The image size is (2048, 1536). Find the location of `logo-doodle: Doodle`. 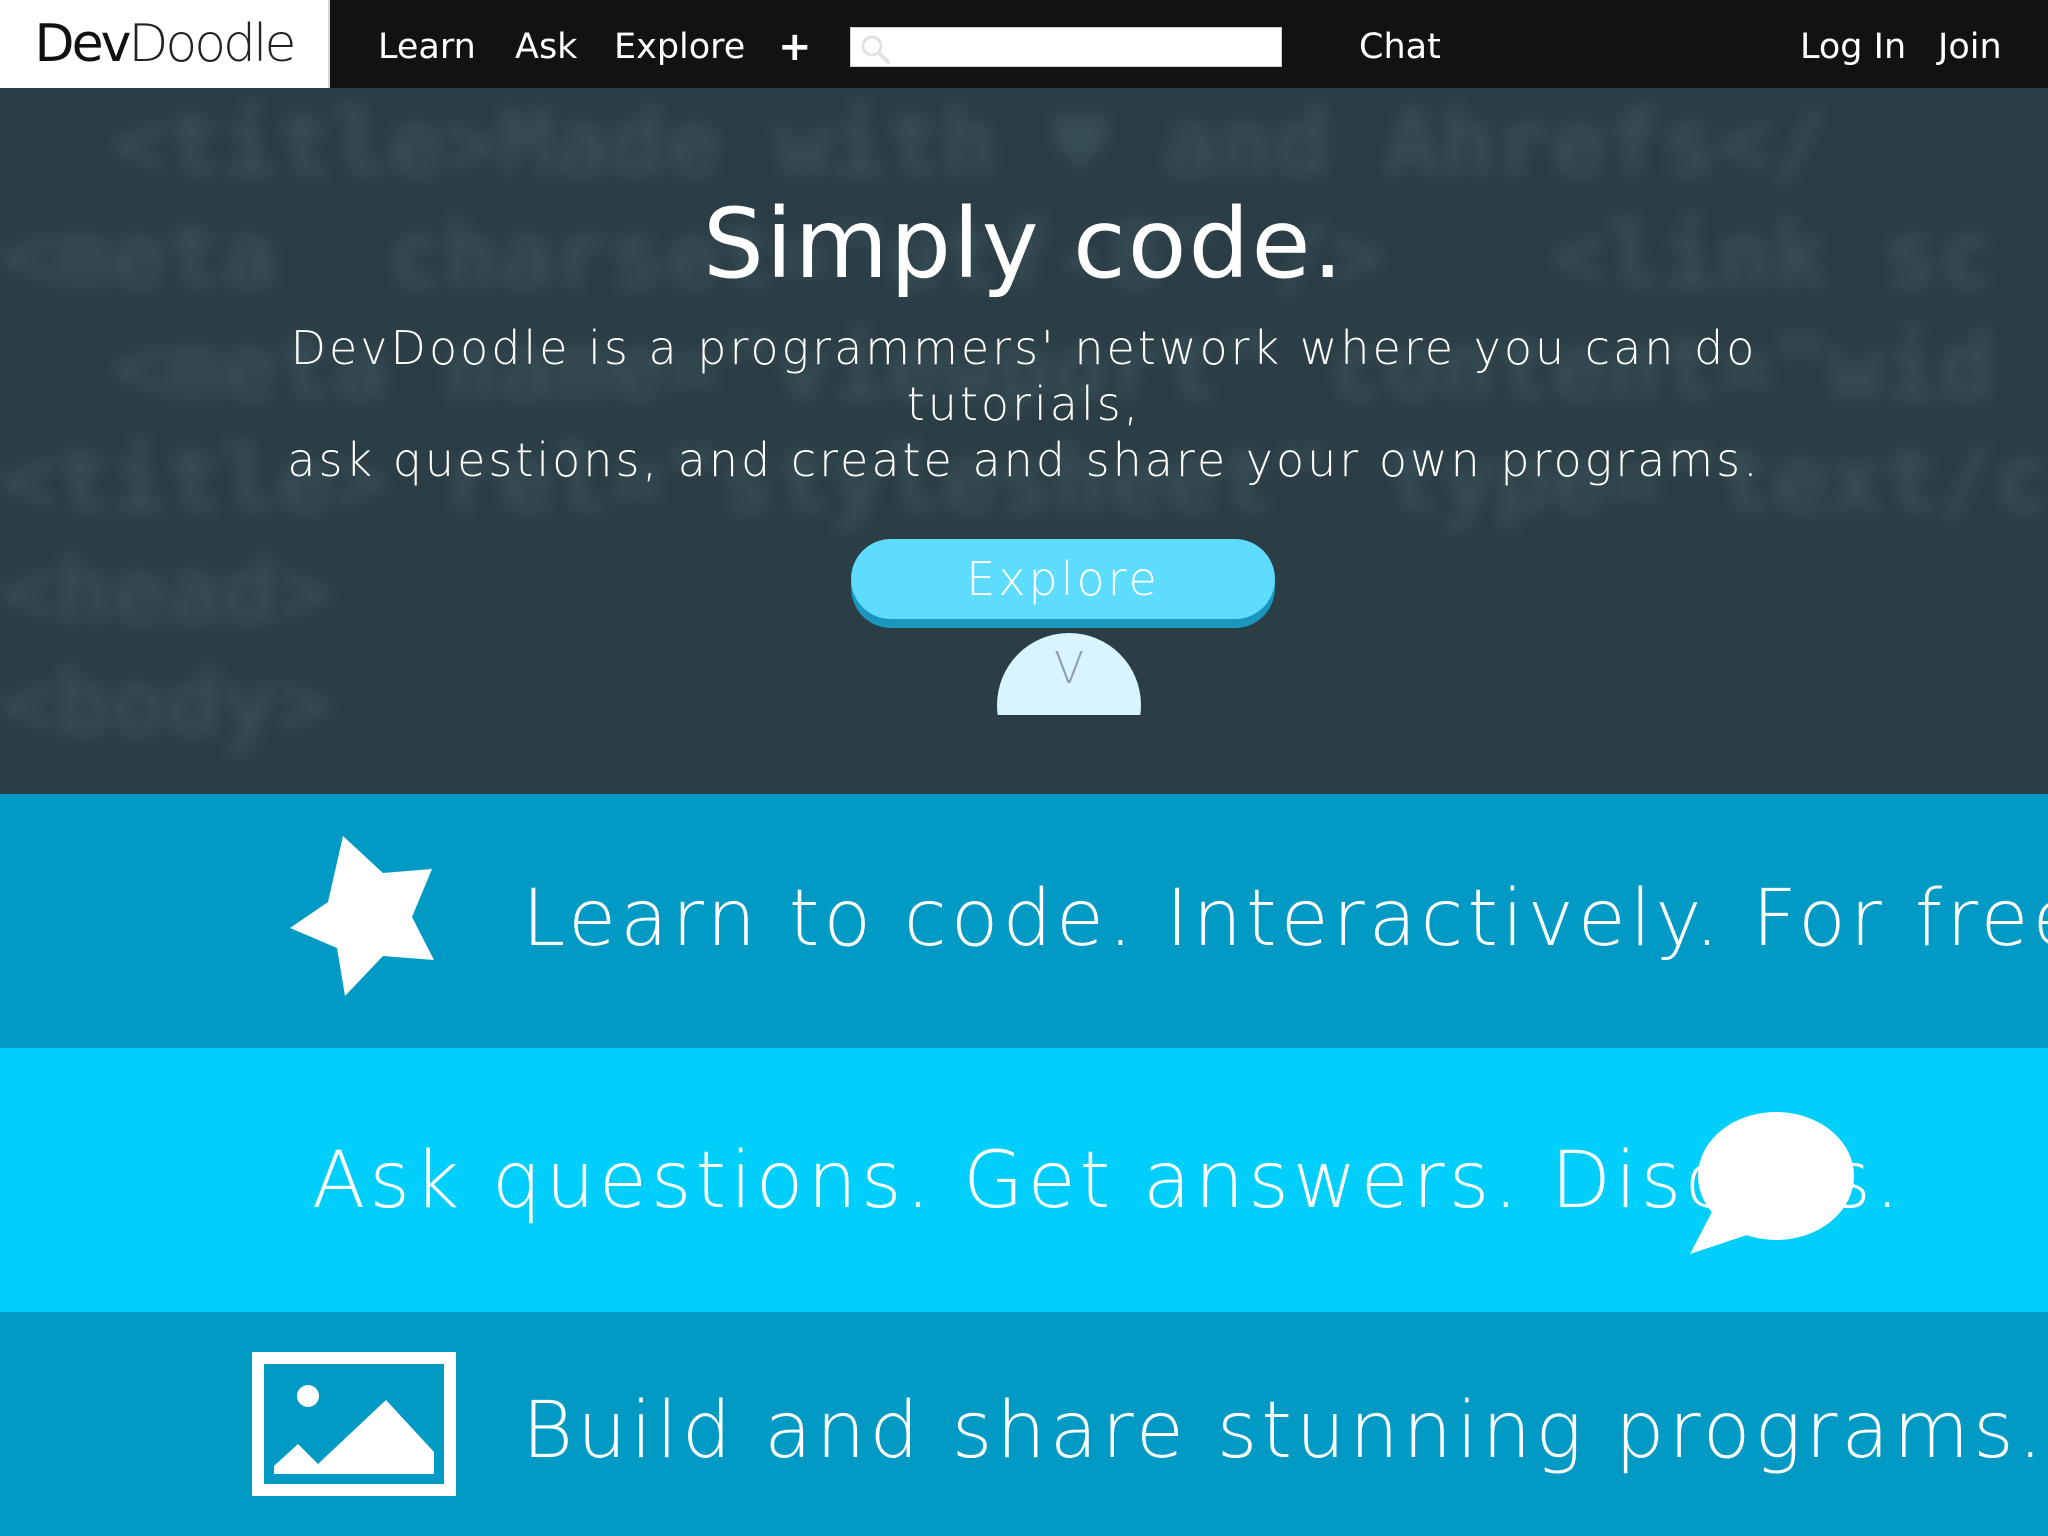

logo-doodle: Doodle is located at coordinates (212, 44).